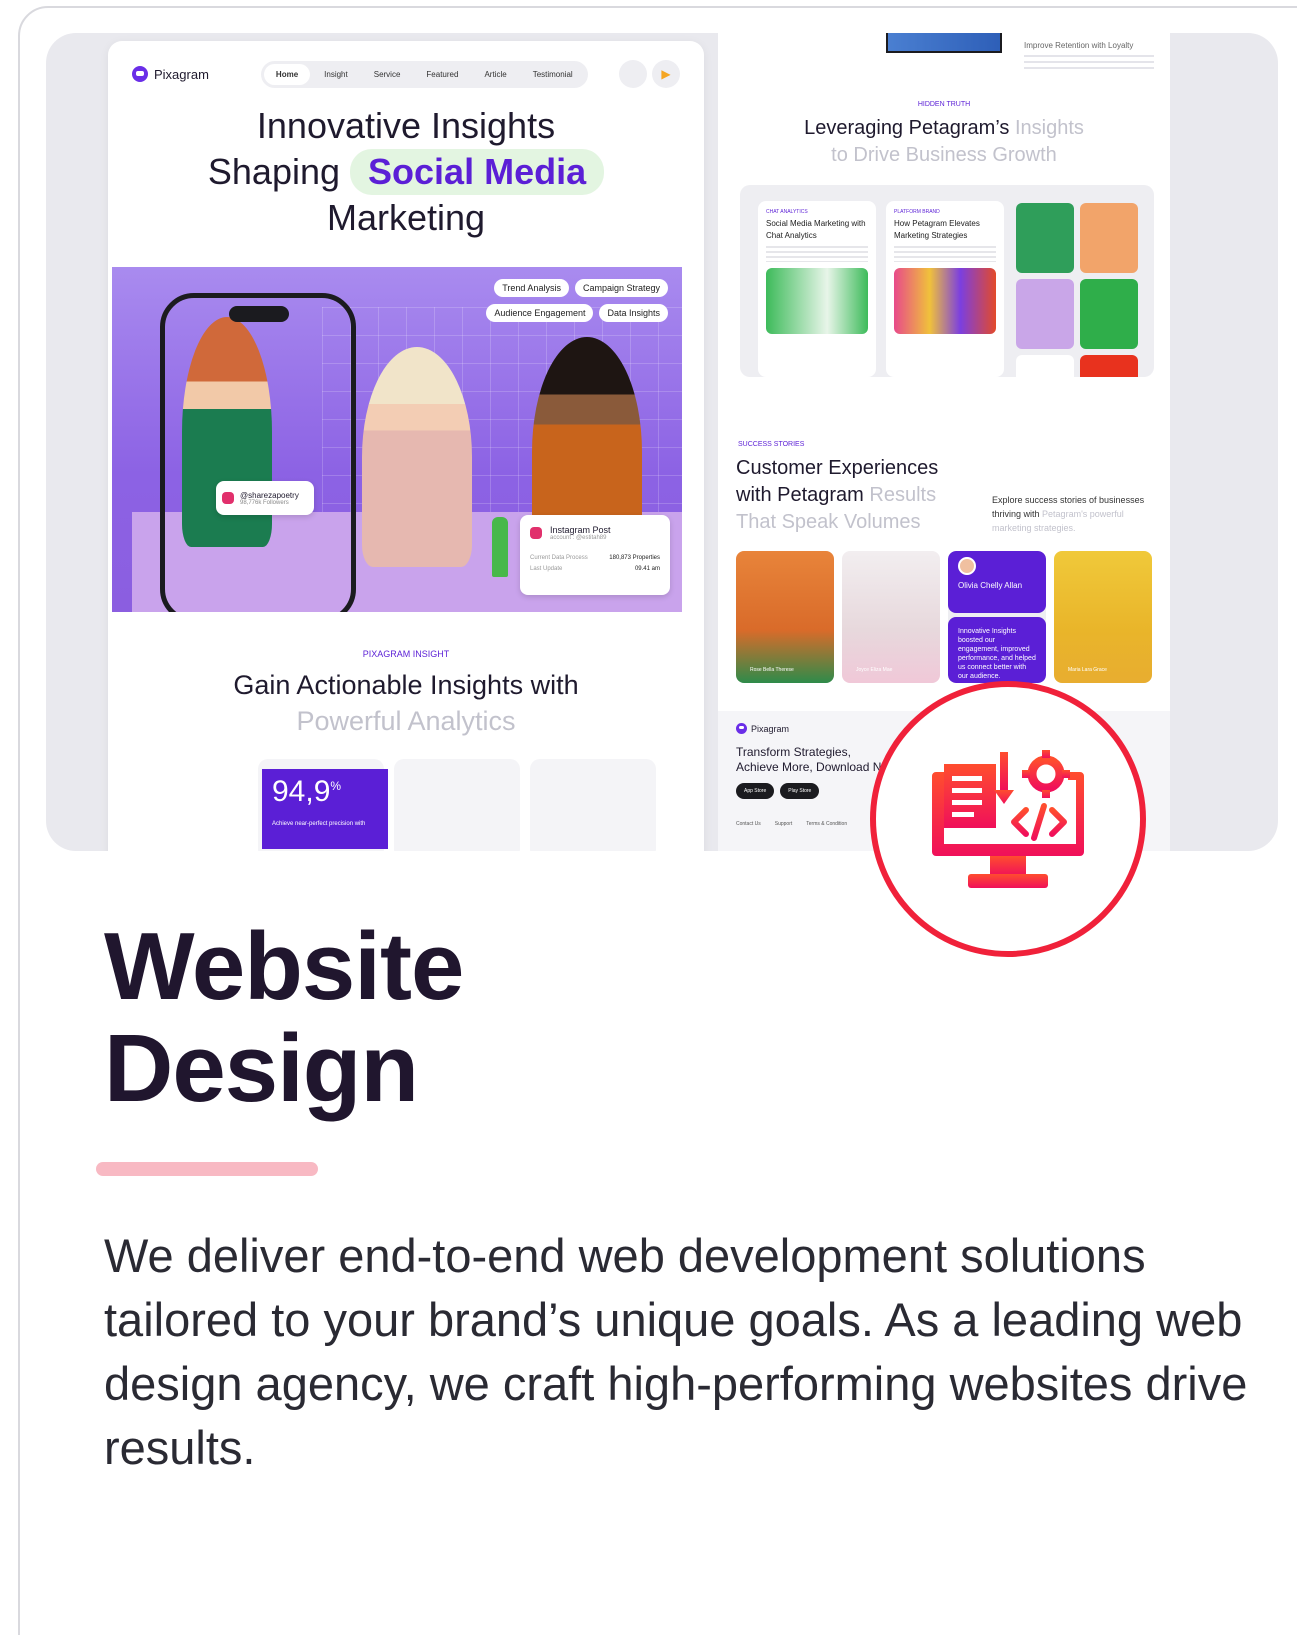  I want to click on card2-label: PLATFORM BRAND, so click(917, 212).